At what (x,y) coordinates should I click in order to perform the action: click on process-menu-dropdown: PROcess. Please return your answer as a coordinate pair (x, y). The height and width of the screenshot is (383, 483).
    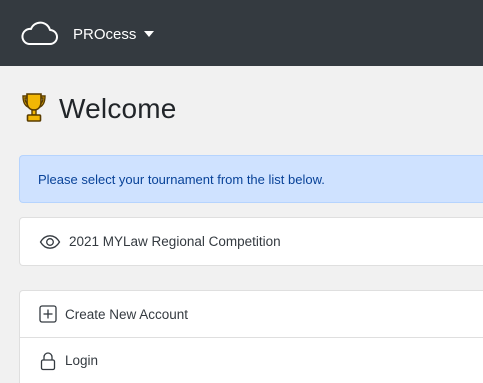
    Looking at the image, I should click on (114, 34).